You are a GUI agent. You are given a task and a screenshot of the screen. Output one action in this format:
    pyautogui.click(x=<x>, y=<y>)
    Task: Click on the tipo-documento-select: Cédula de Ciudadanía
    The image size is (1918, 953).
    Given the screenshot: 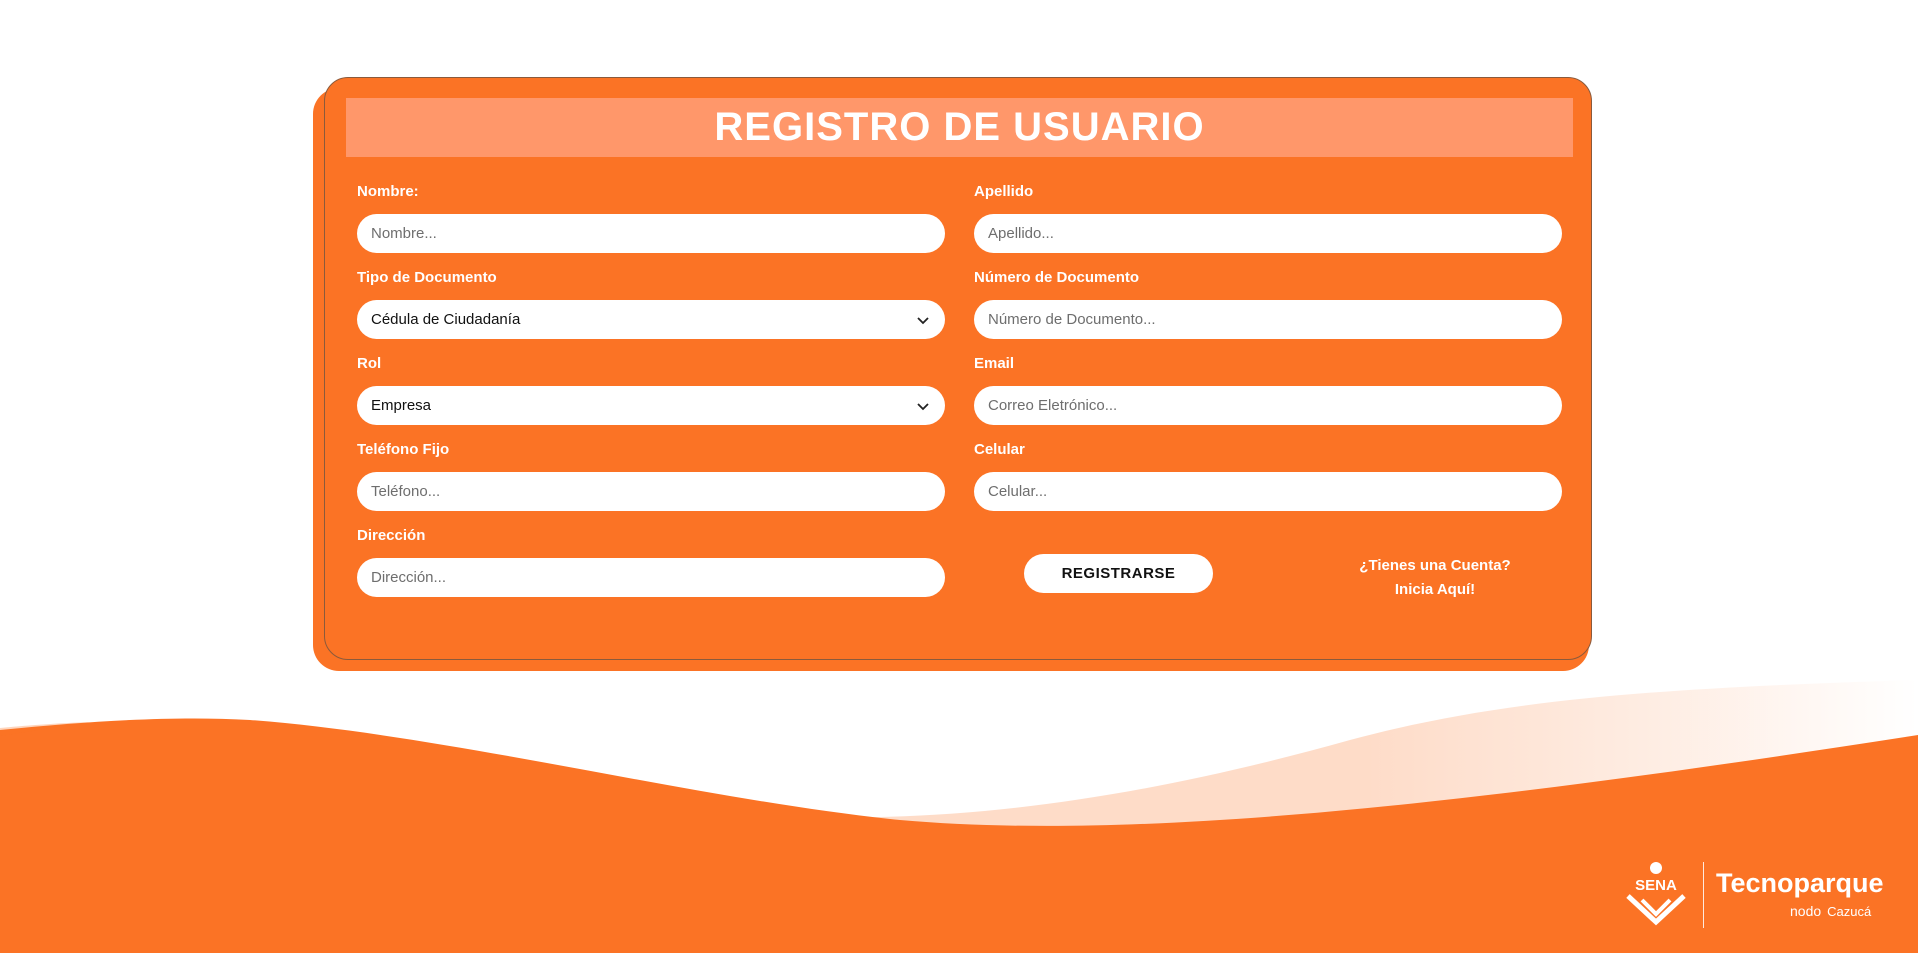 What is the action you would take?
    pyautogui.click(x=651, y=319)
    